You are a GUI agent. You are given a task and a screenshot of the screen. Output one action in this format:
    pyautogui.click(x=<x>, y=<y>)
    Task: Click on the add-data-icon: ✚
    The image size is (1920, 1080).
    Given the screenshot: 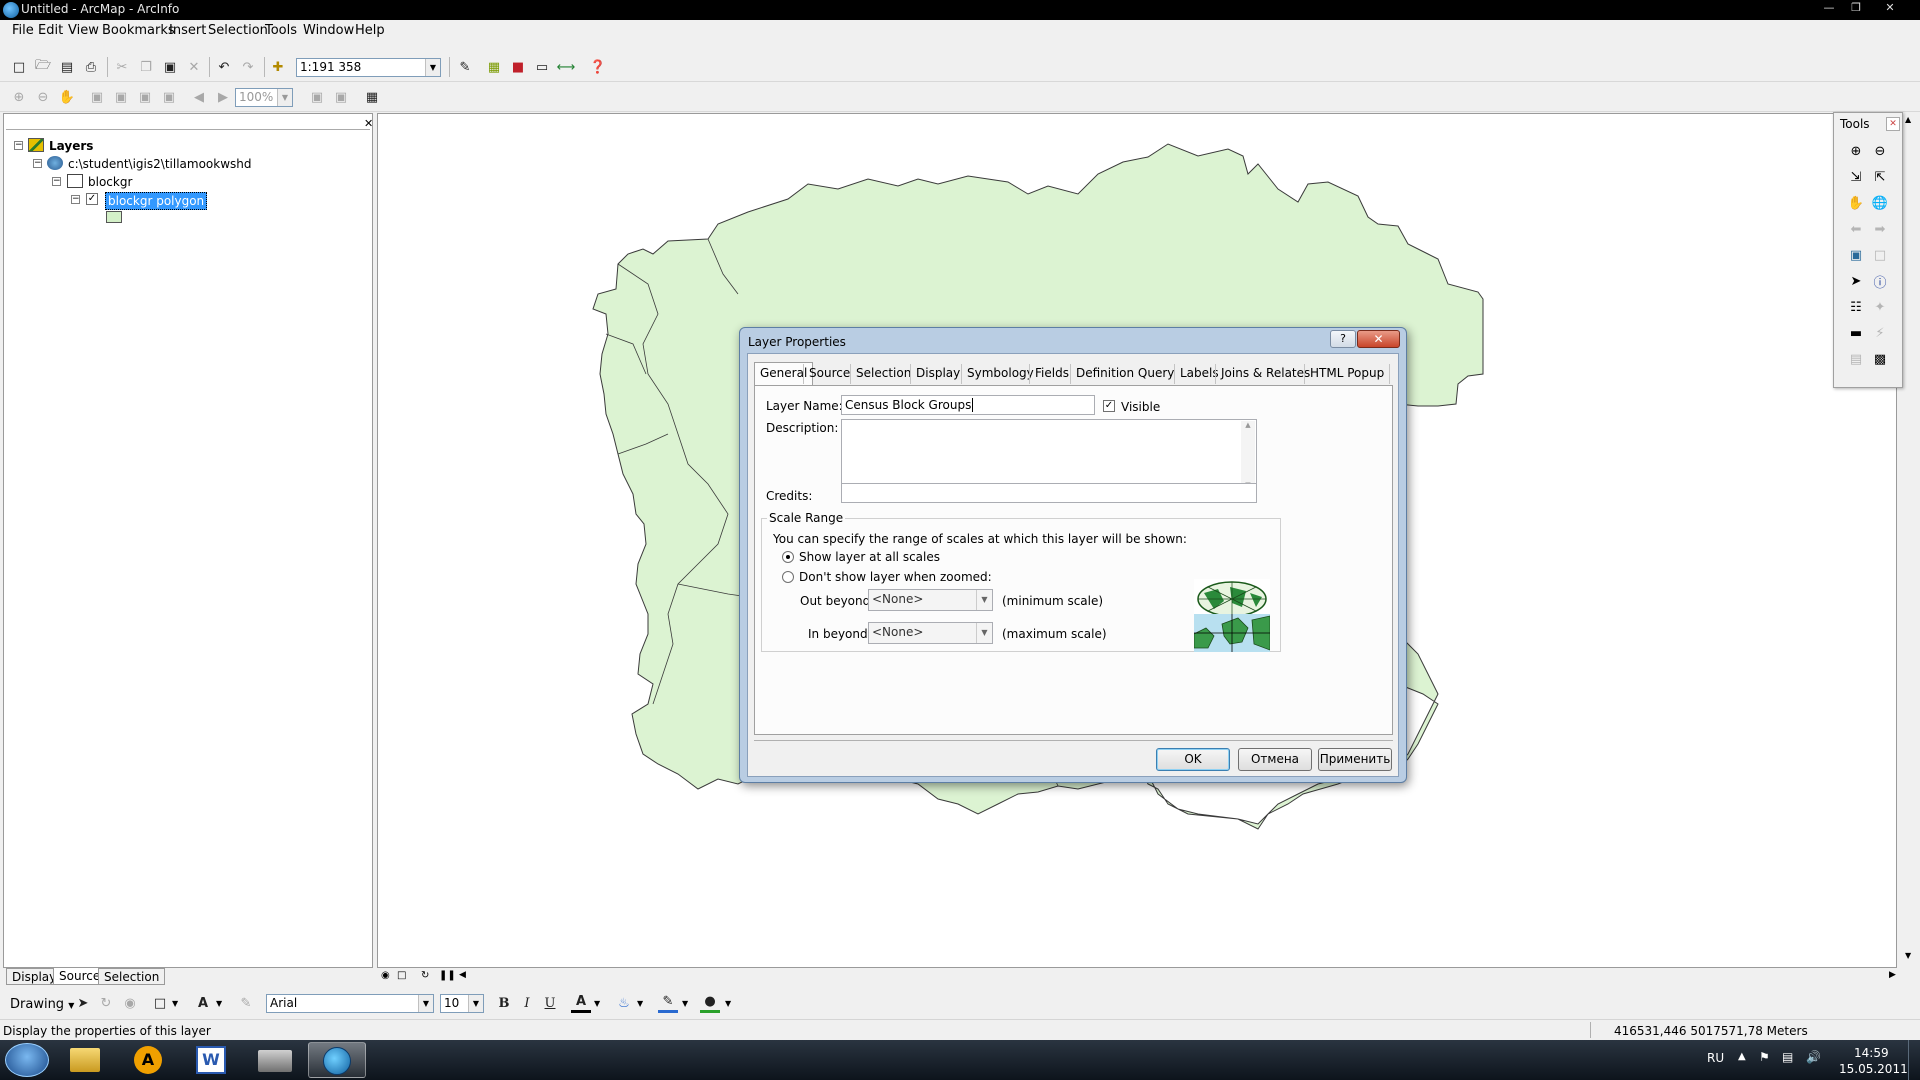 What is the action you would take?
    pyautogui.click(x=278, y=67)
    